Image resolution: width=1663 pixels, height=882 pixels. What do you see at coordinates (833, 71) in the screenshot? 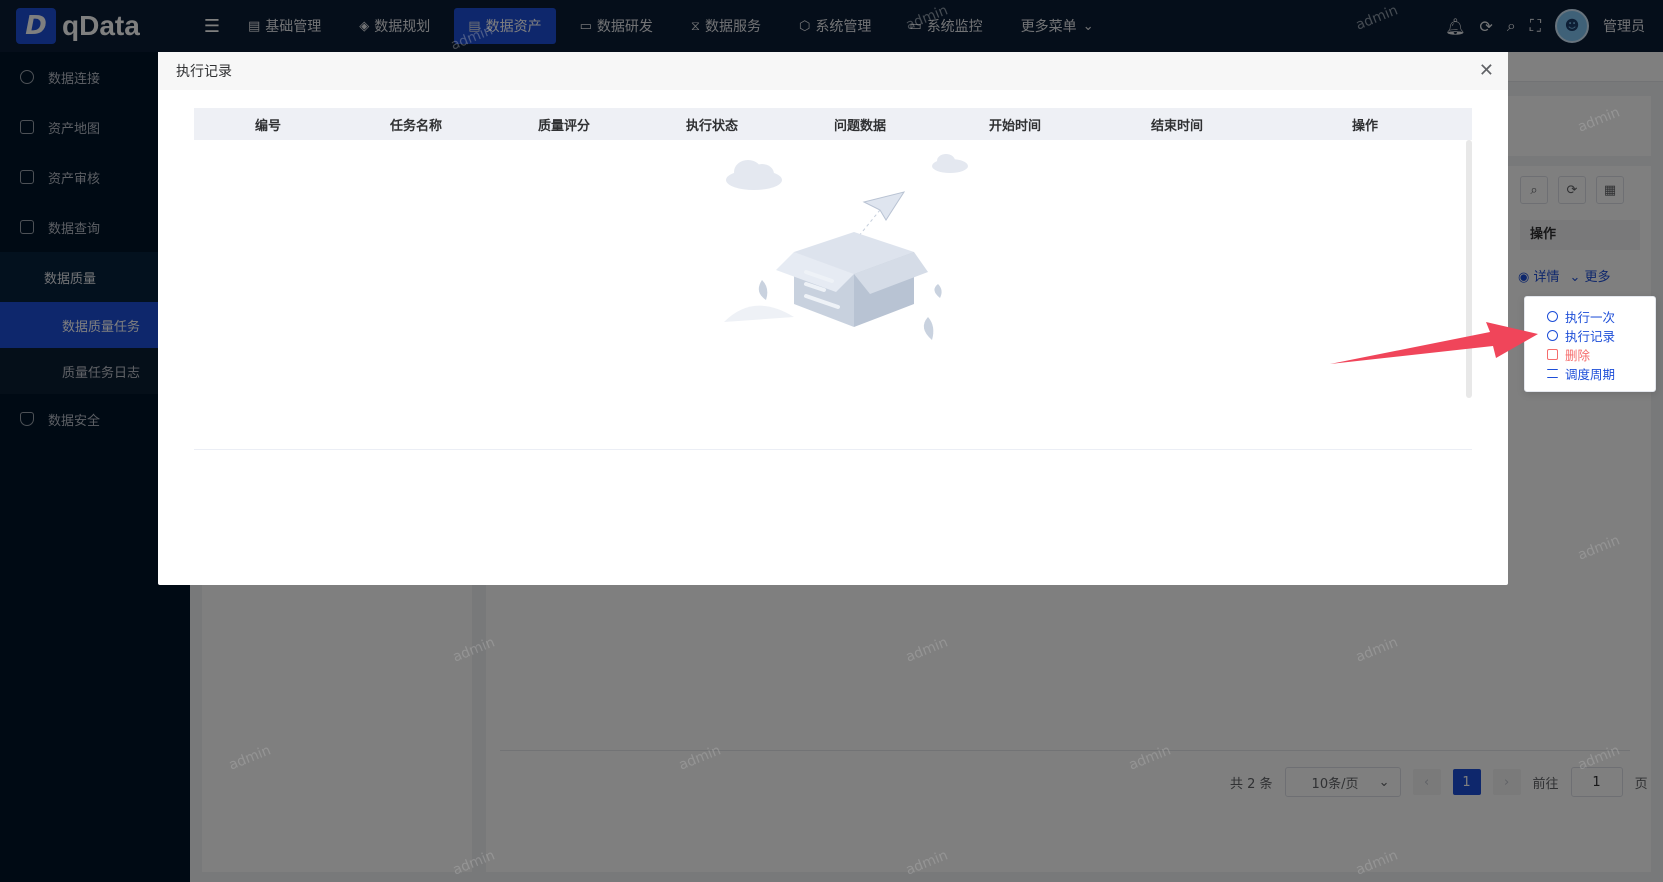
I see `dialog-header: 执行记录` at bounding box center [833, 71].